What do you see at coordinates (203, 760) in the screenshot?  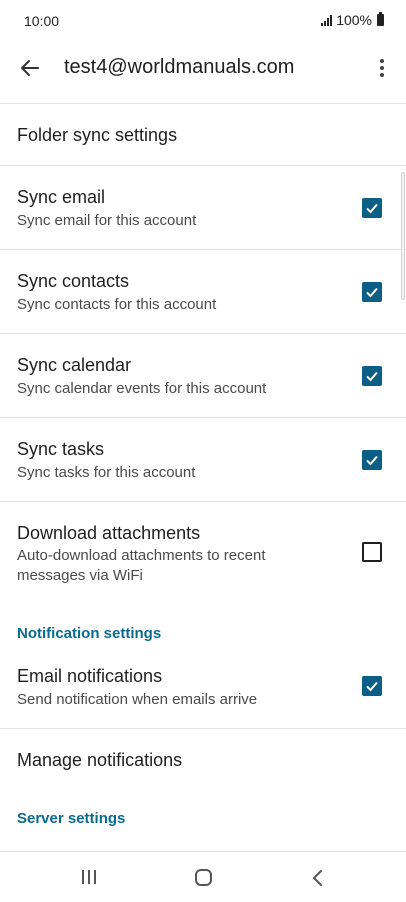 I see `manage-notifications-row: Manage notifications` at bounding box center [203, 760].